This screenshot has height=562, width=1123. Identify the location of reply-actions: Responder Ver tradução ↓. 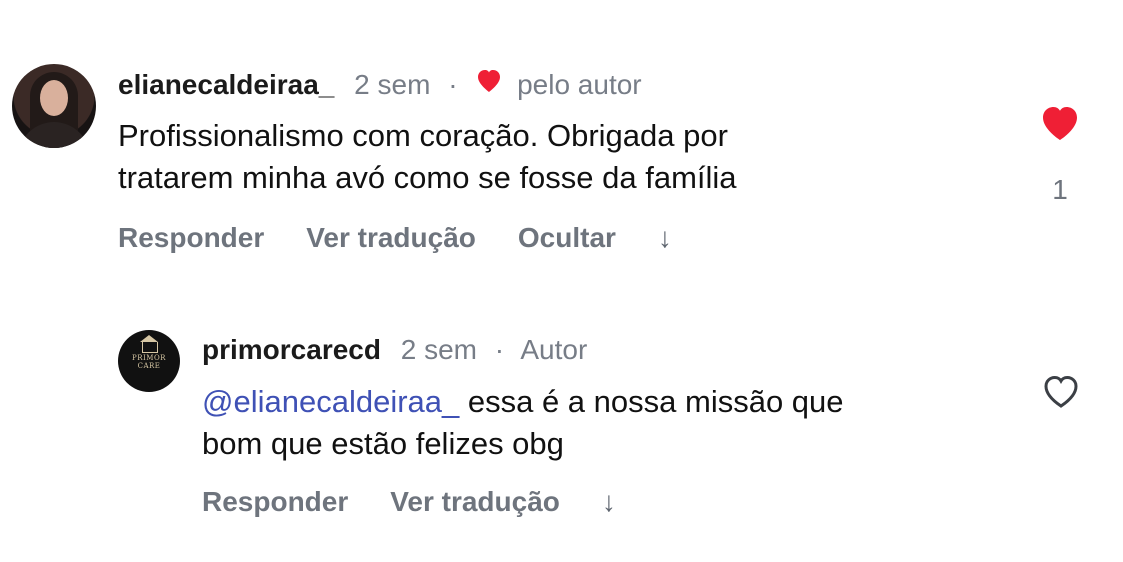
(409, 502).